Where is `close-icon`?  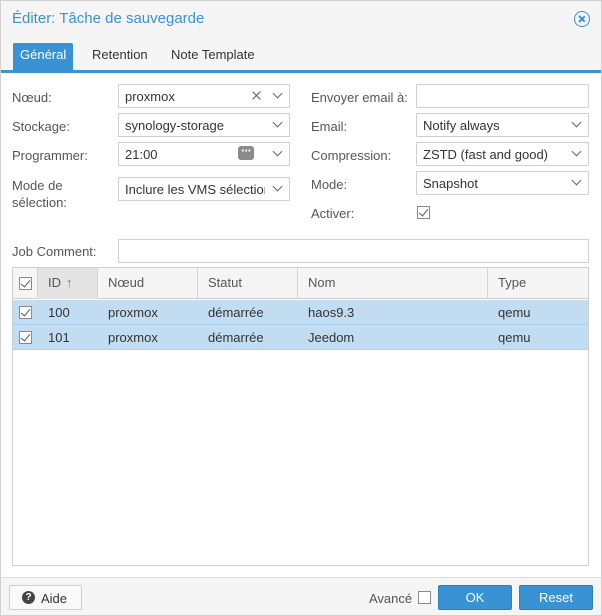 close-icon is located at coordinates (582, 19).